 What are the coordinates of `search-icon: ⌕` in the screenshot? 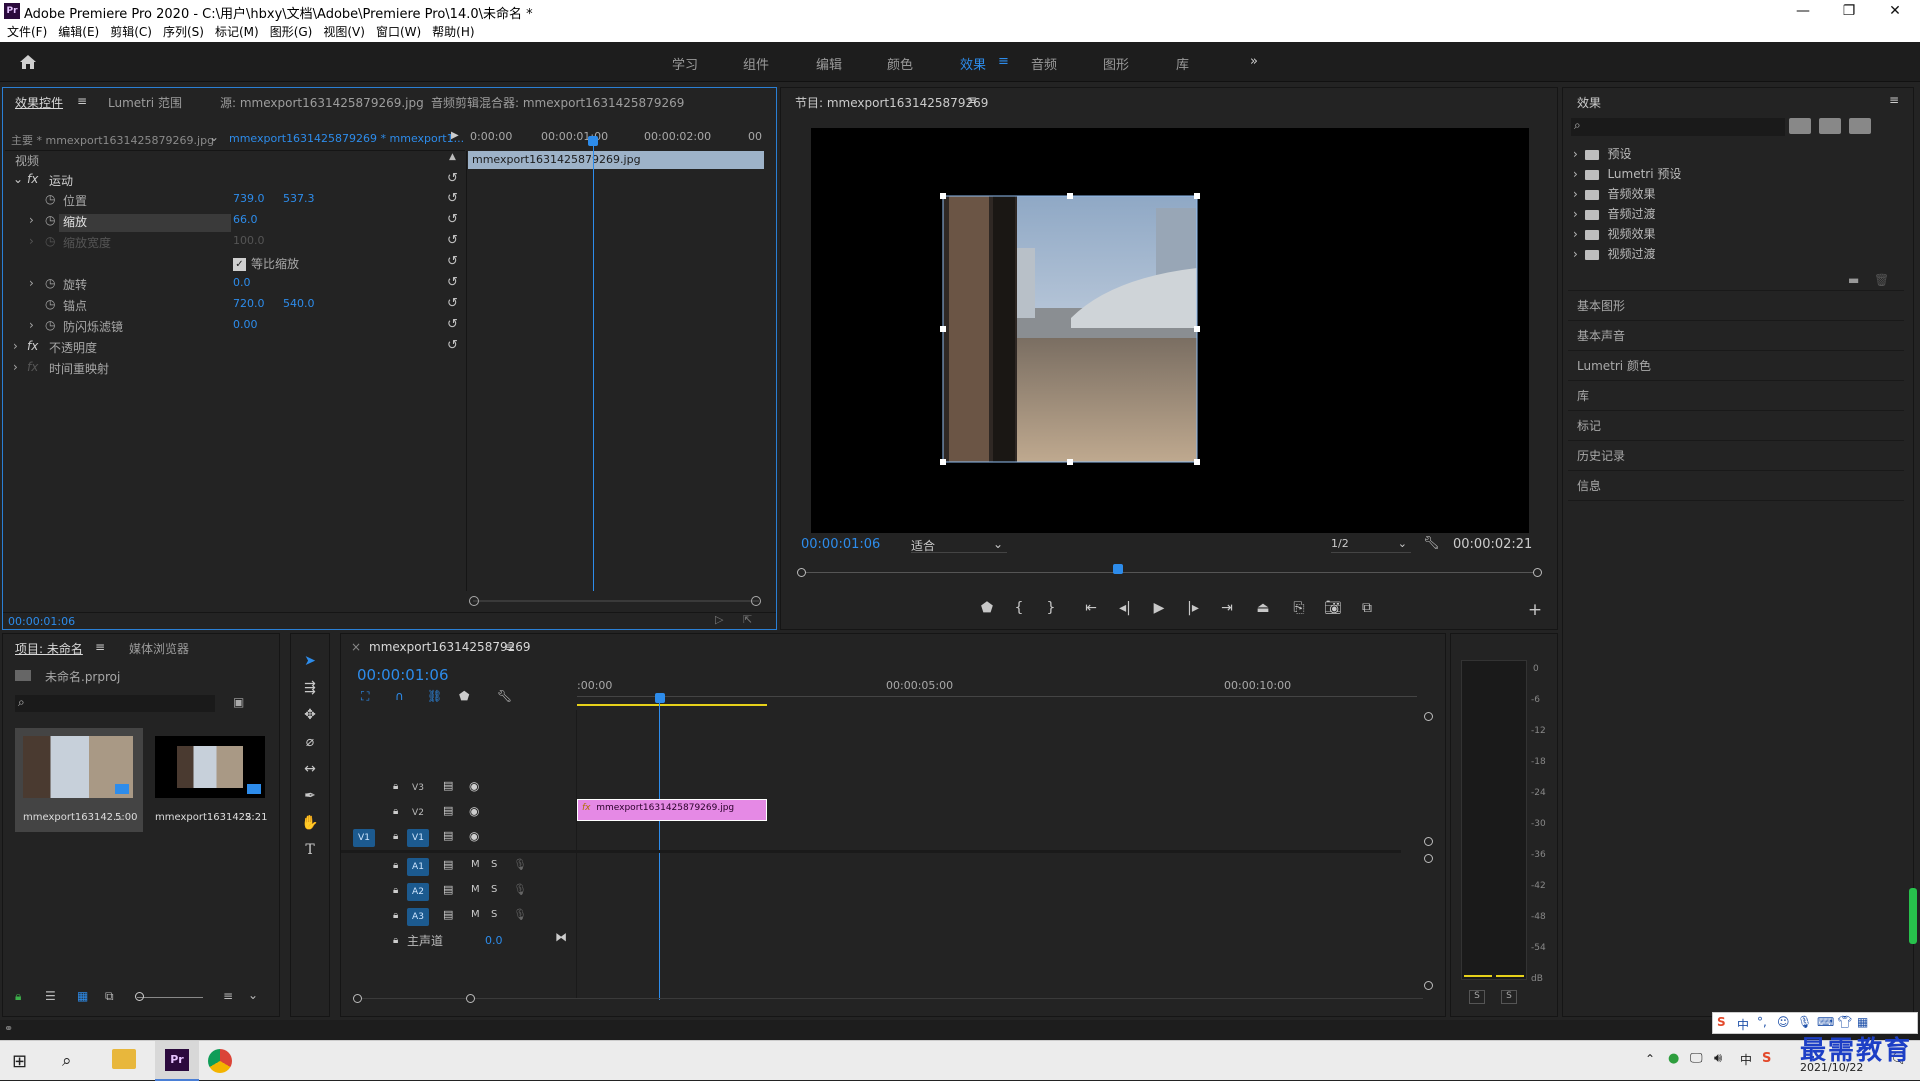 It's located at (67, 1061).